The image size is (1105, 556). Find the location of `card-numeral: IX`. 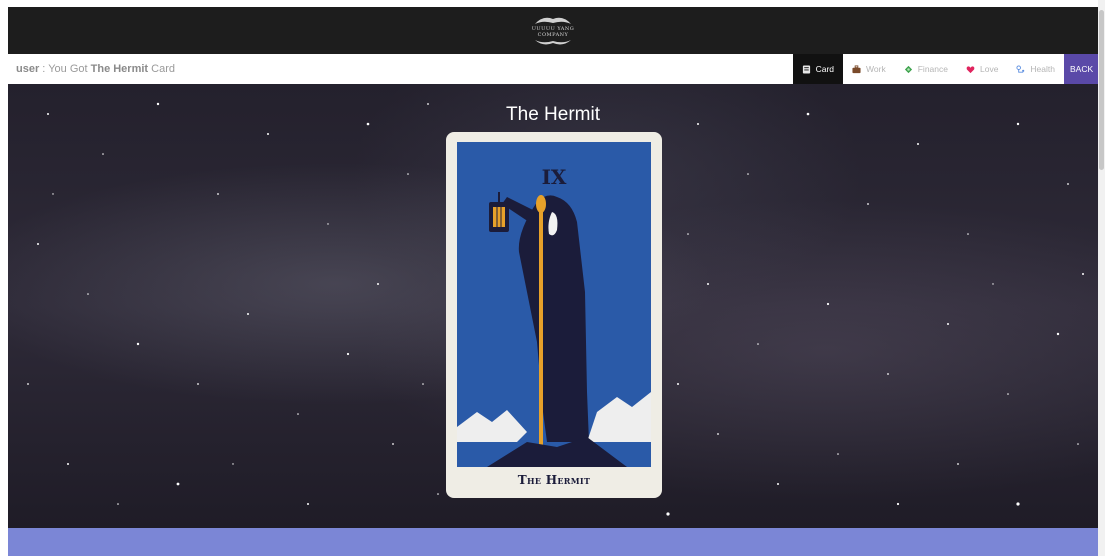

card-numeral: IX is located at coordinates (554, 177).